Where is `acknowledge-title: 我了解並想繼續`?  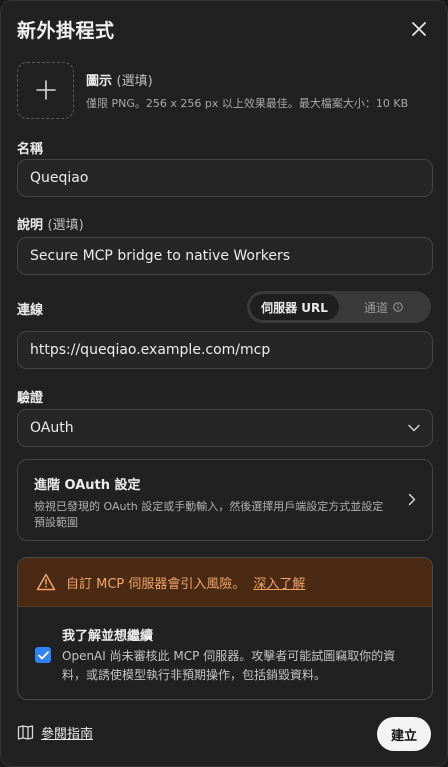 acknowledge-title: 我了解並想繼續 is located at coordinates (108, 636).